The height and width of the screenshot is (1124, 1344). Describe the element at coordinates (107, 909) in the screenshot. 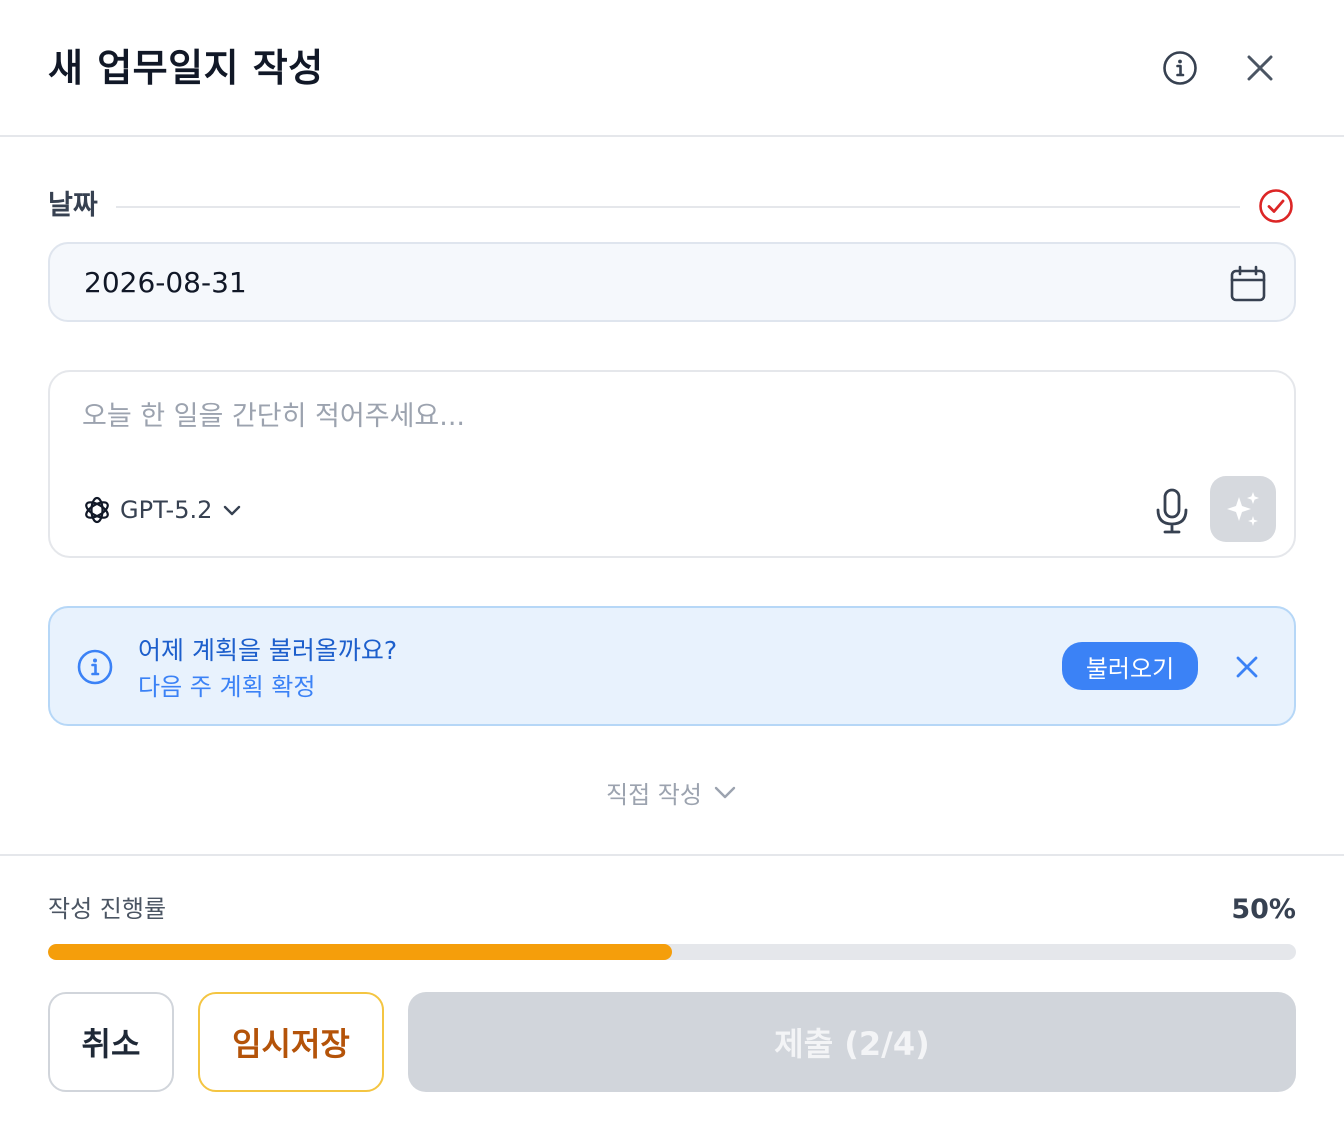

I see `progress-label: 작성 진행률` at that location.